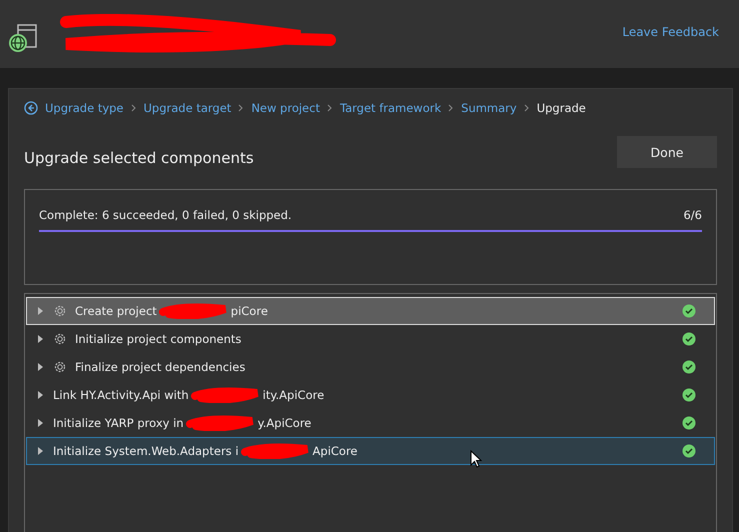  Describe the element at coordinates (667, 152) in the screenshot. I see `done-button: Done` at that location.